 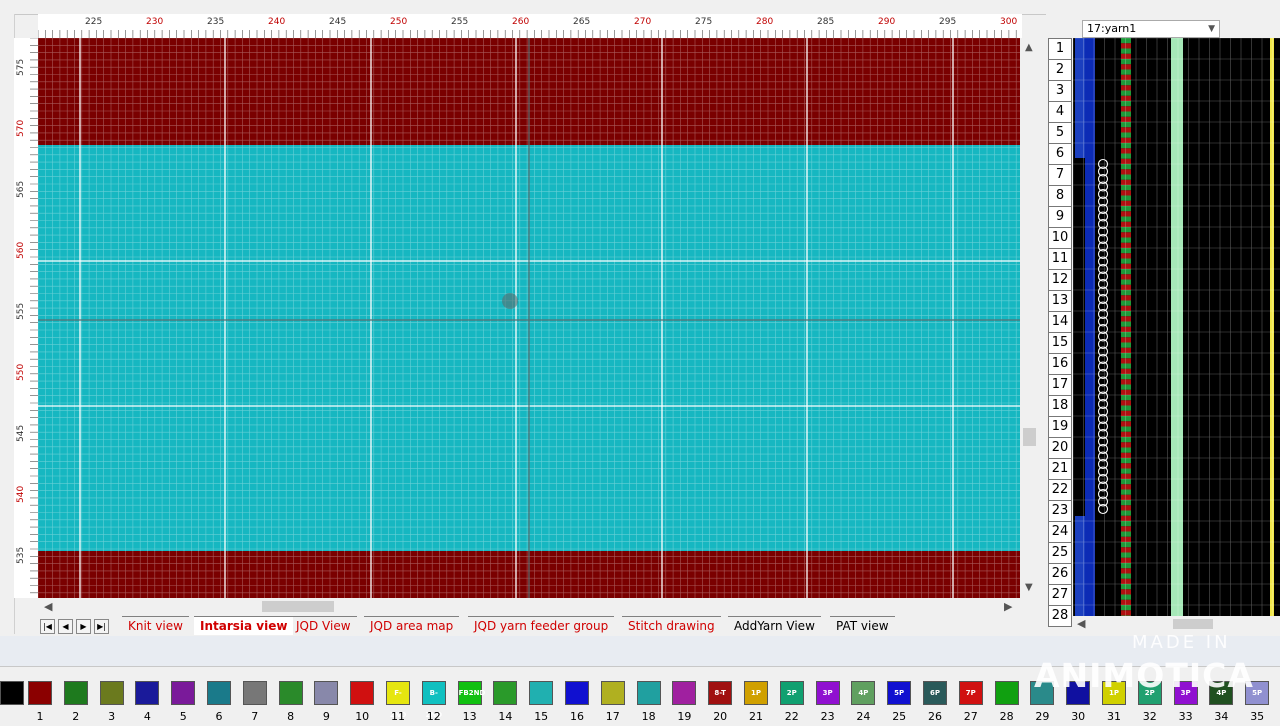 What do you see at coordinates (65, 626) in the screenshot?
I see `prev-tab-icon: ◀` at bounding box center [65, 626].